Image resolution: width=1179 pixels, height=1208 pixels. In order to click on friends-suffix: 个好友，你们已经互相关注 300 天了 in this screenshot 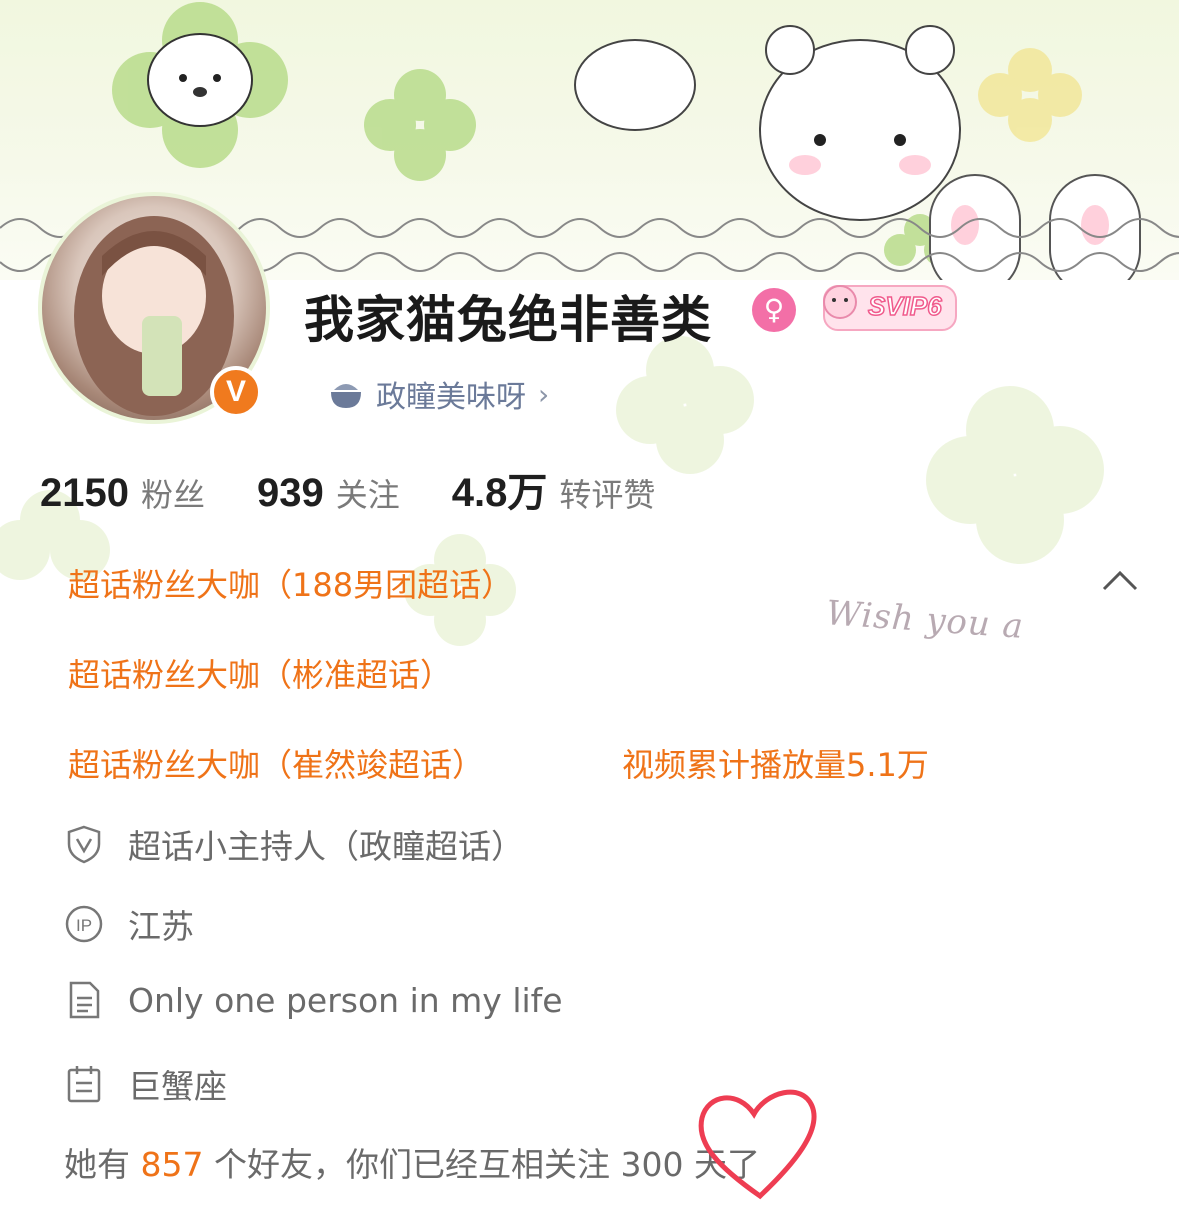, I will do `click(481, 1164)`.